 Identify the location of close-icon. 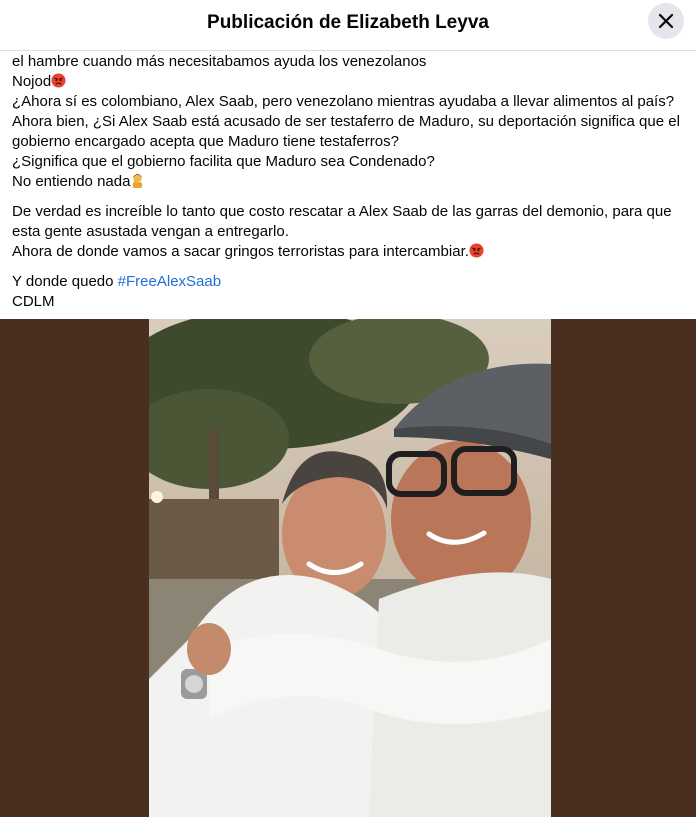
(666, 21).